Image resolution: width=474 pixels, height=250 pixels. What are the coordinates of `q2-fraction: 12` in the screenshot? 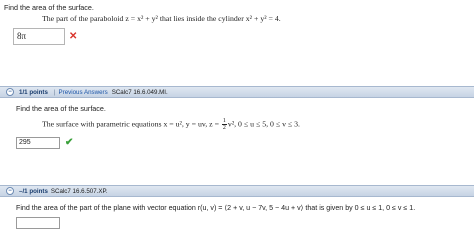 It's located at (224, 124).